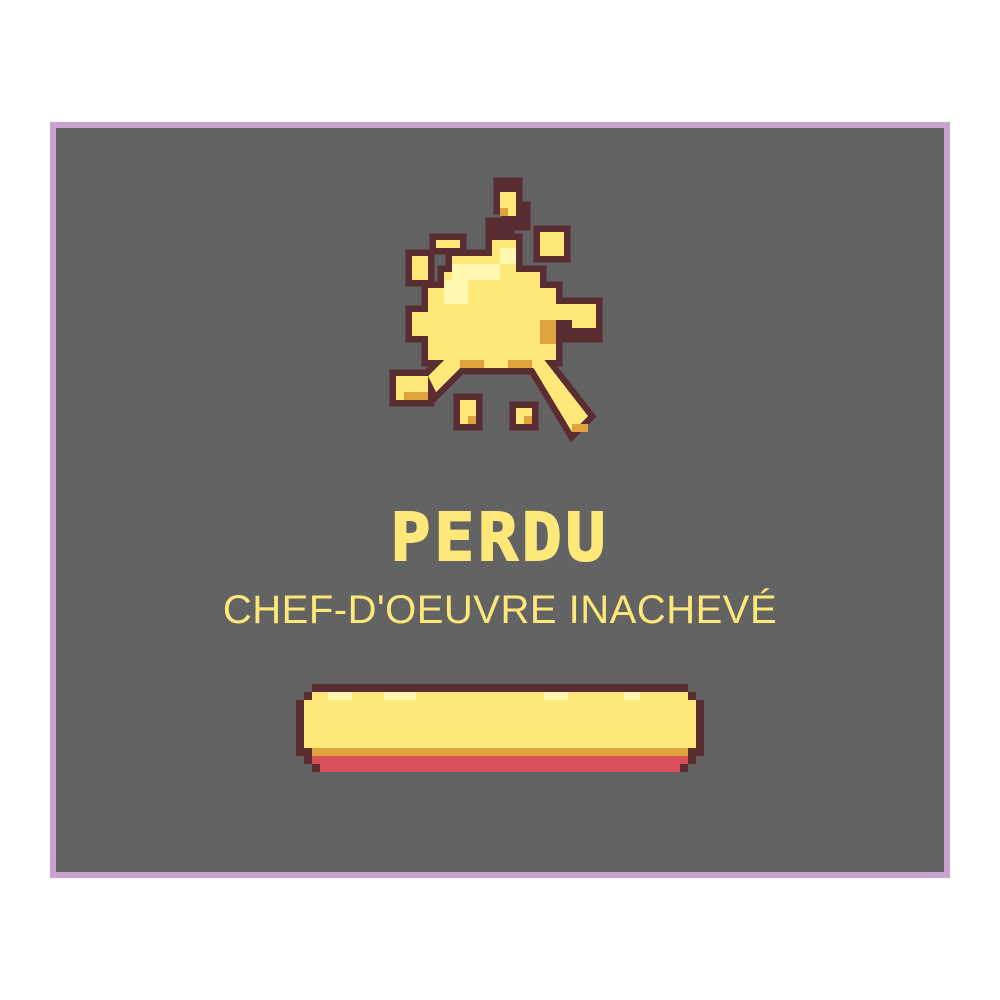  Describe the element at coordinates (496, 310) in the screenshot. I see `paint-splat-icon` at that location.